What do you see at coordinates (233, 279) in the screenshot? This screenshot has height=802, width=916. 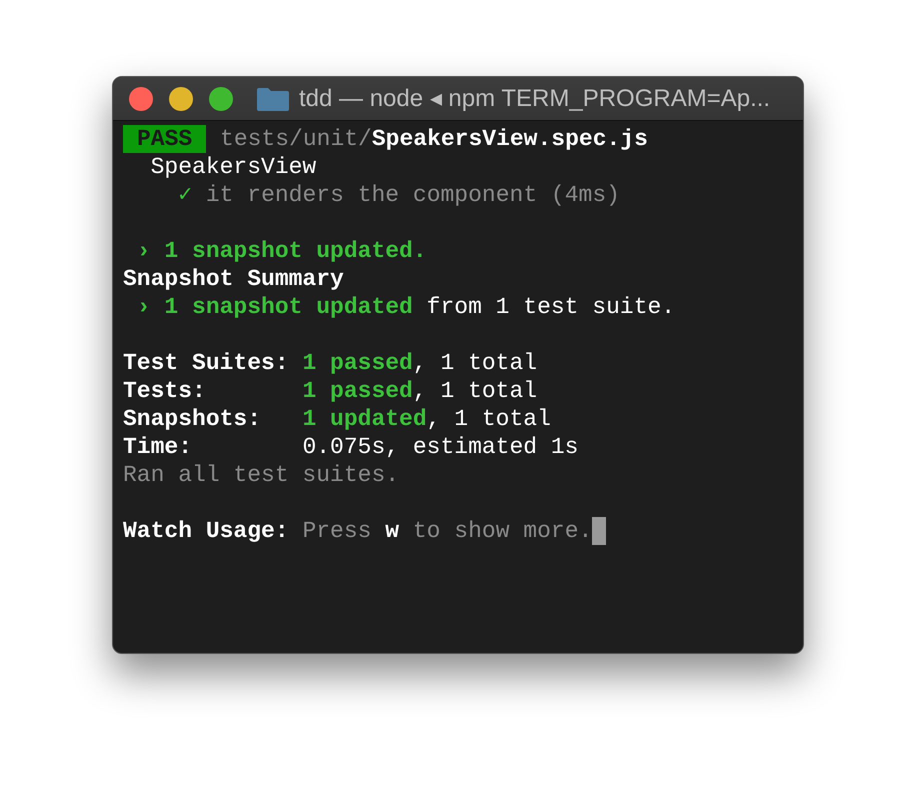 I see `terminal-text: Snapshot Summary` at bounding box center [233, 279].